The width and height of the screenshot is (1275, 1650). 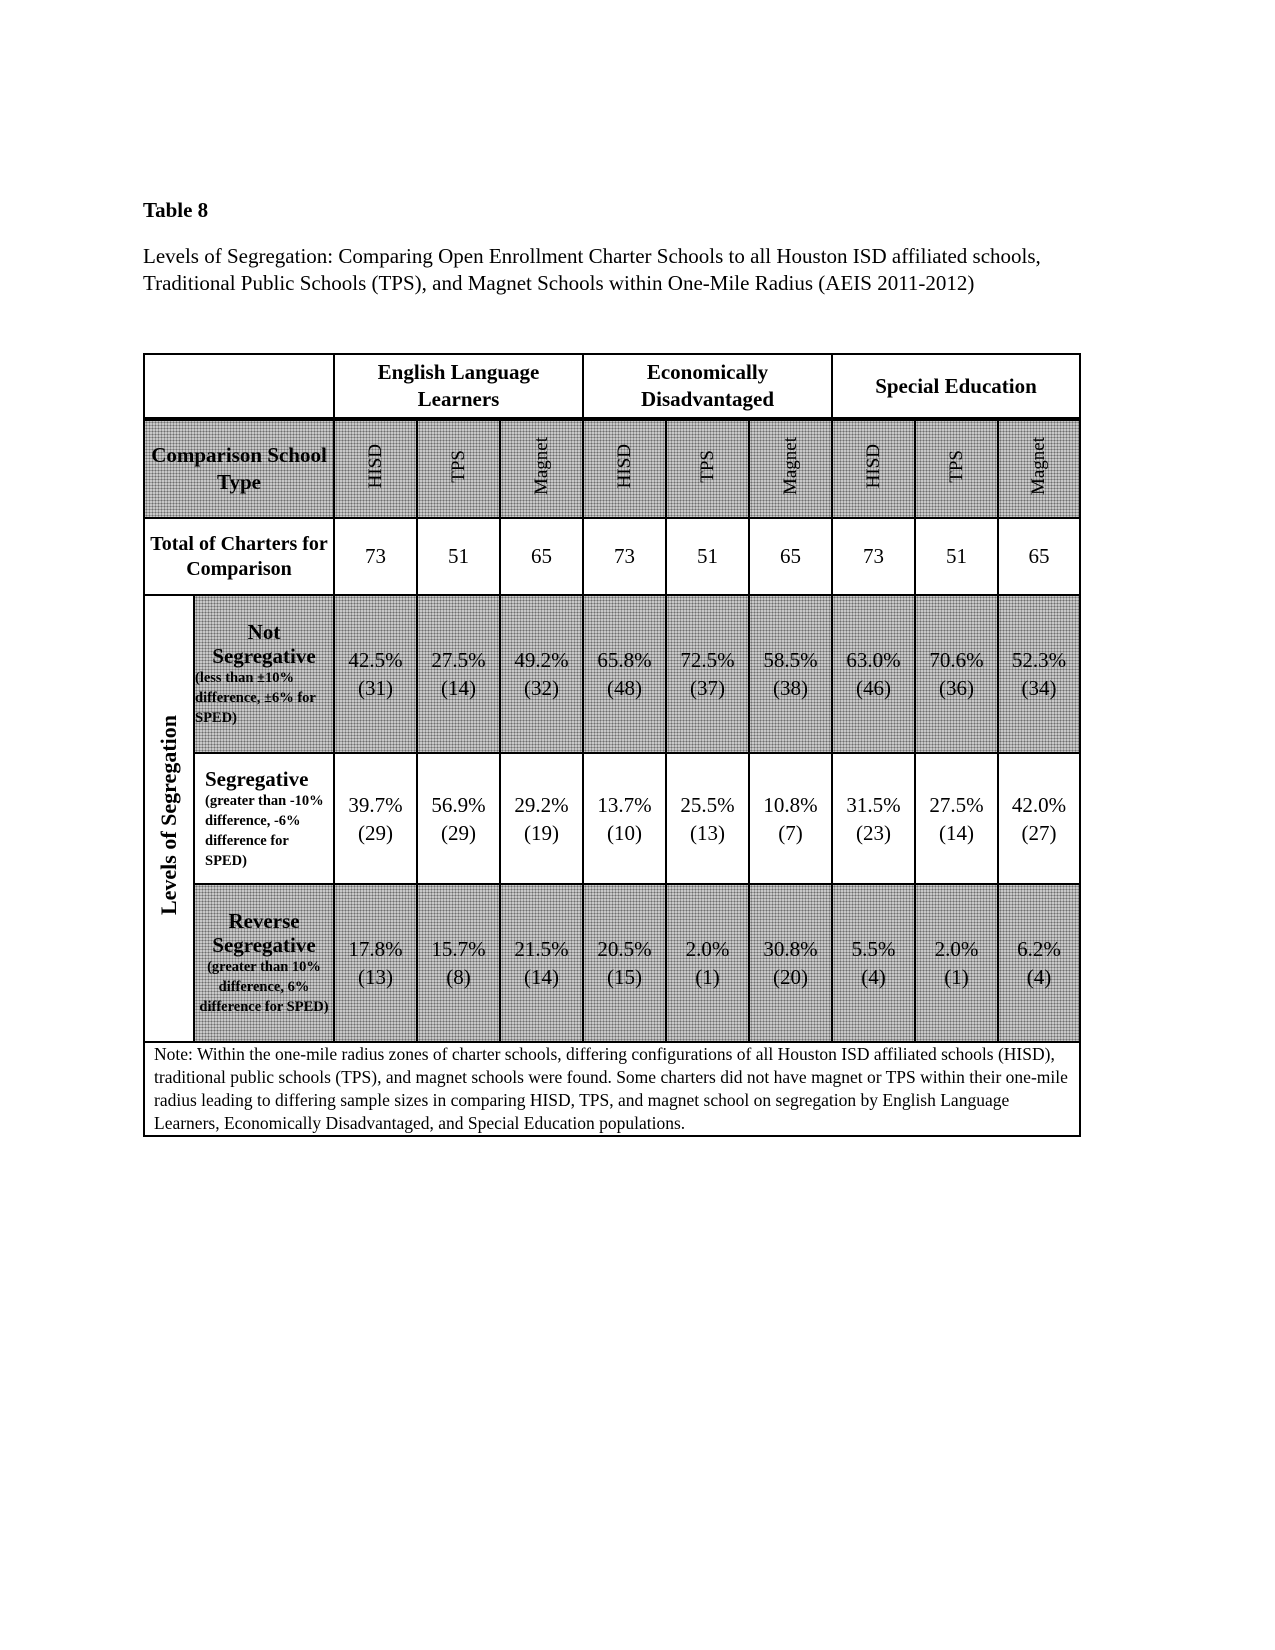 What do you see at coordinates (873, 804) in the screenshot?
I see `percent-value: 31.5%` at bounding box center [873, 804].